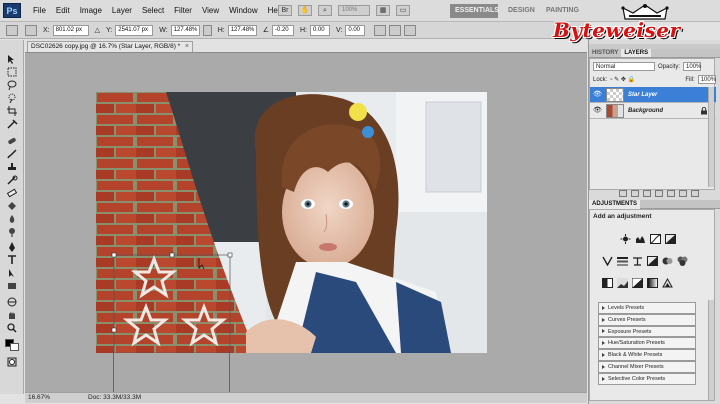  I want to click on y-input: 2541.07 px, so click(134, 30).